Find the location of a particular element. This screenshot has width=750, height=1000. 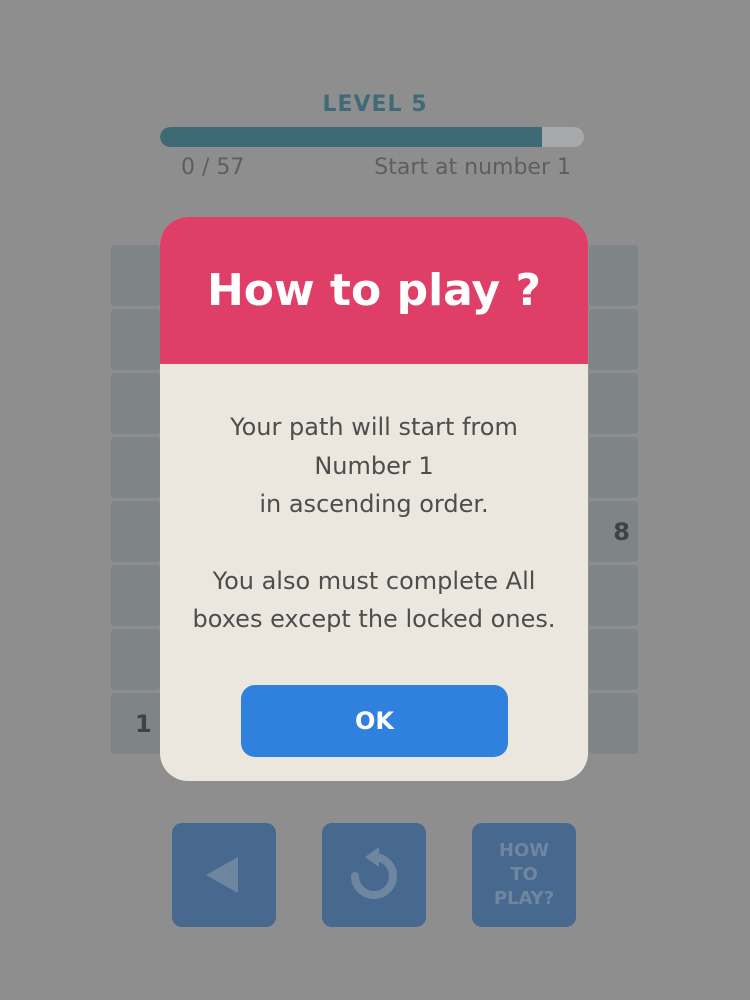

restart-icon is located at coordinates (374, 873).